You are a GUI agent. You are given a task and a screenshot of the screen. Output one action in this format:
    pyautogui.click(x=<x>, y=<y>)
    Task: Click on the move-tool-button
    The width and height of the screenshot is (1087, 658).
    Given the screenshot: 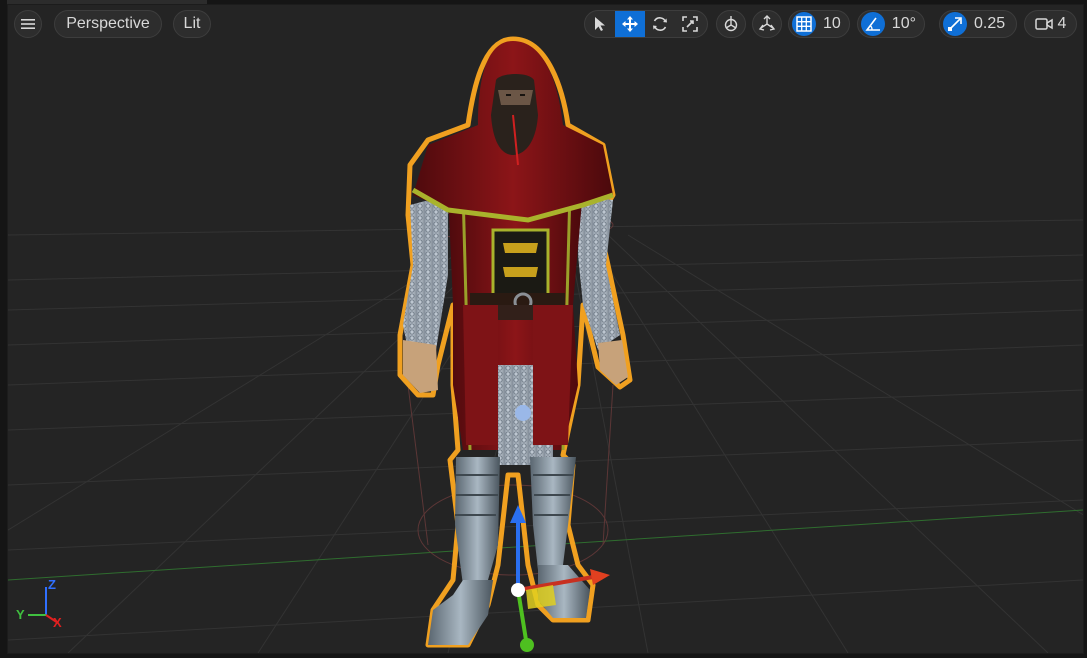 What is the action you would take?
    pyautogui.click(x=630, y=24)
    